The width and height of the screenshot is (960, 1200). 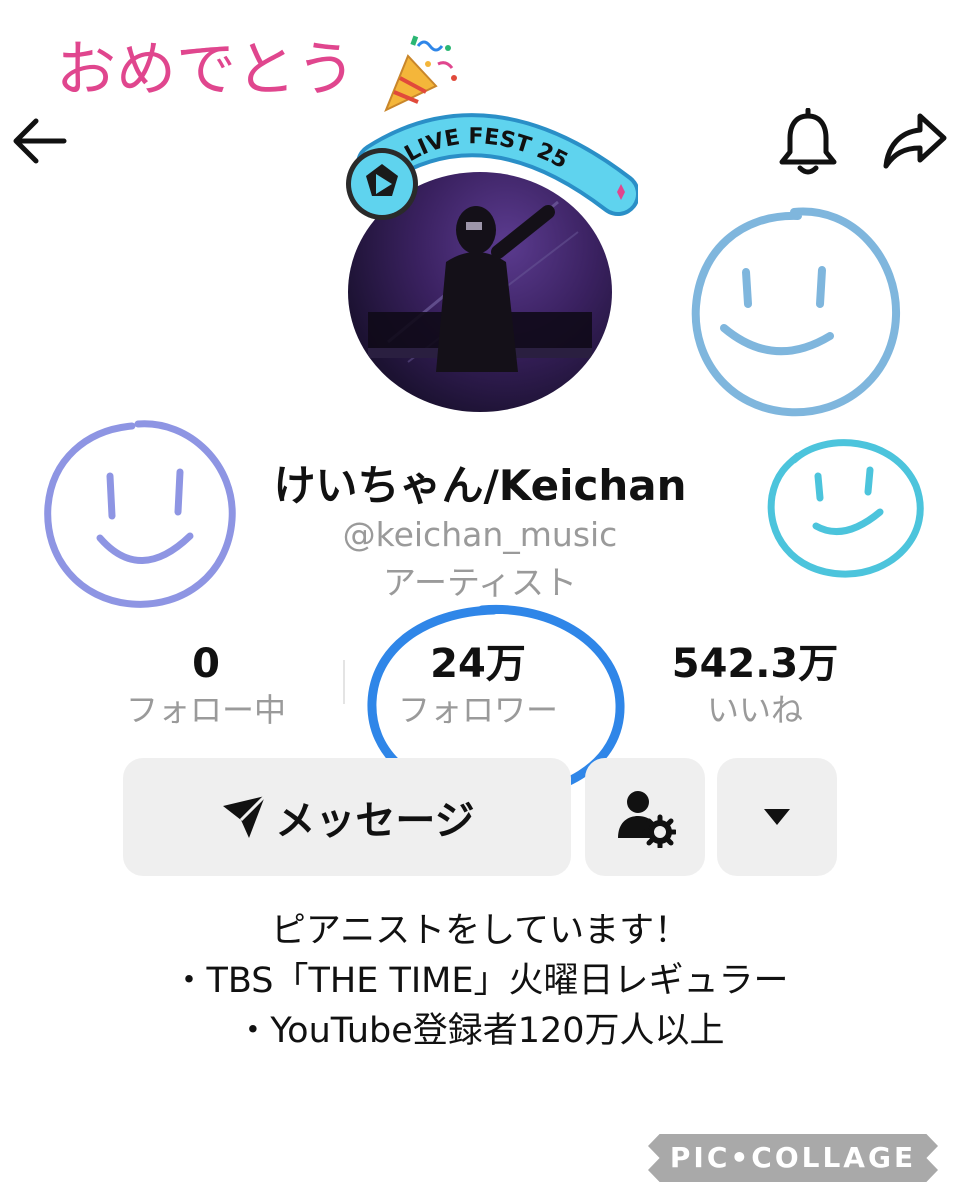 What do you see at coordinates (754, 710) in the screenshot?
I see `likes-label: いいね` at bounding box center [754, 710].